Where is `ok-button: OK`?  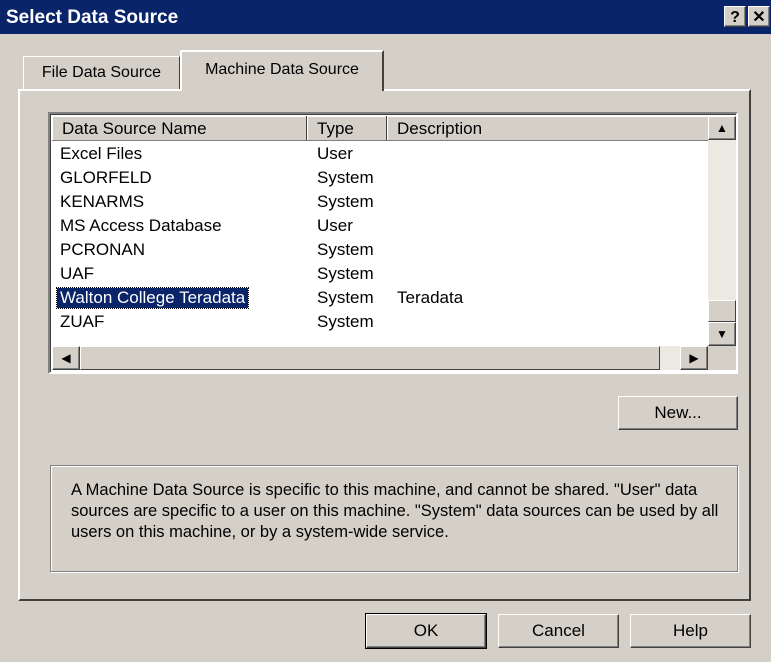
ok-button: OK is located at coordinates (426, 631).